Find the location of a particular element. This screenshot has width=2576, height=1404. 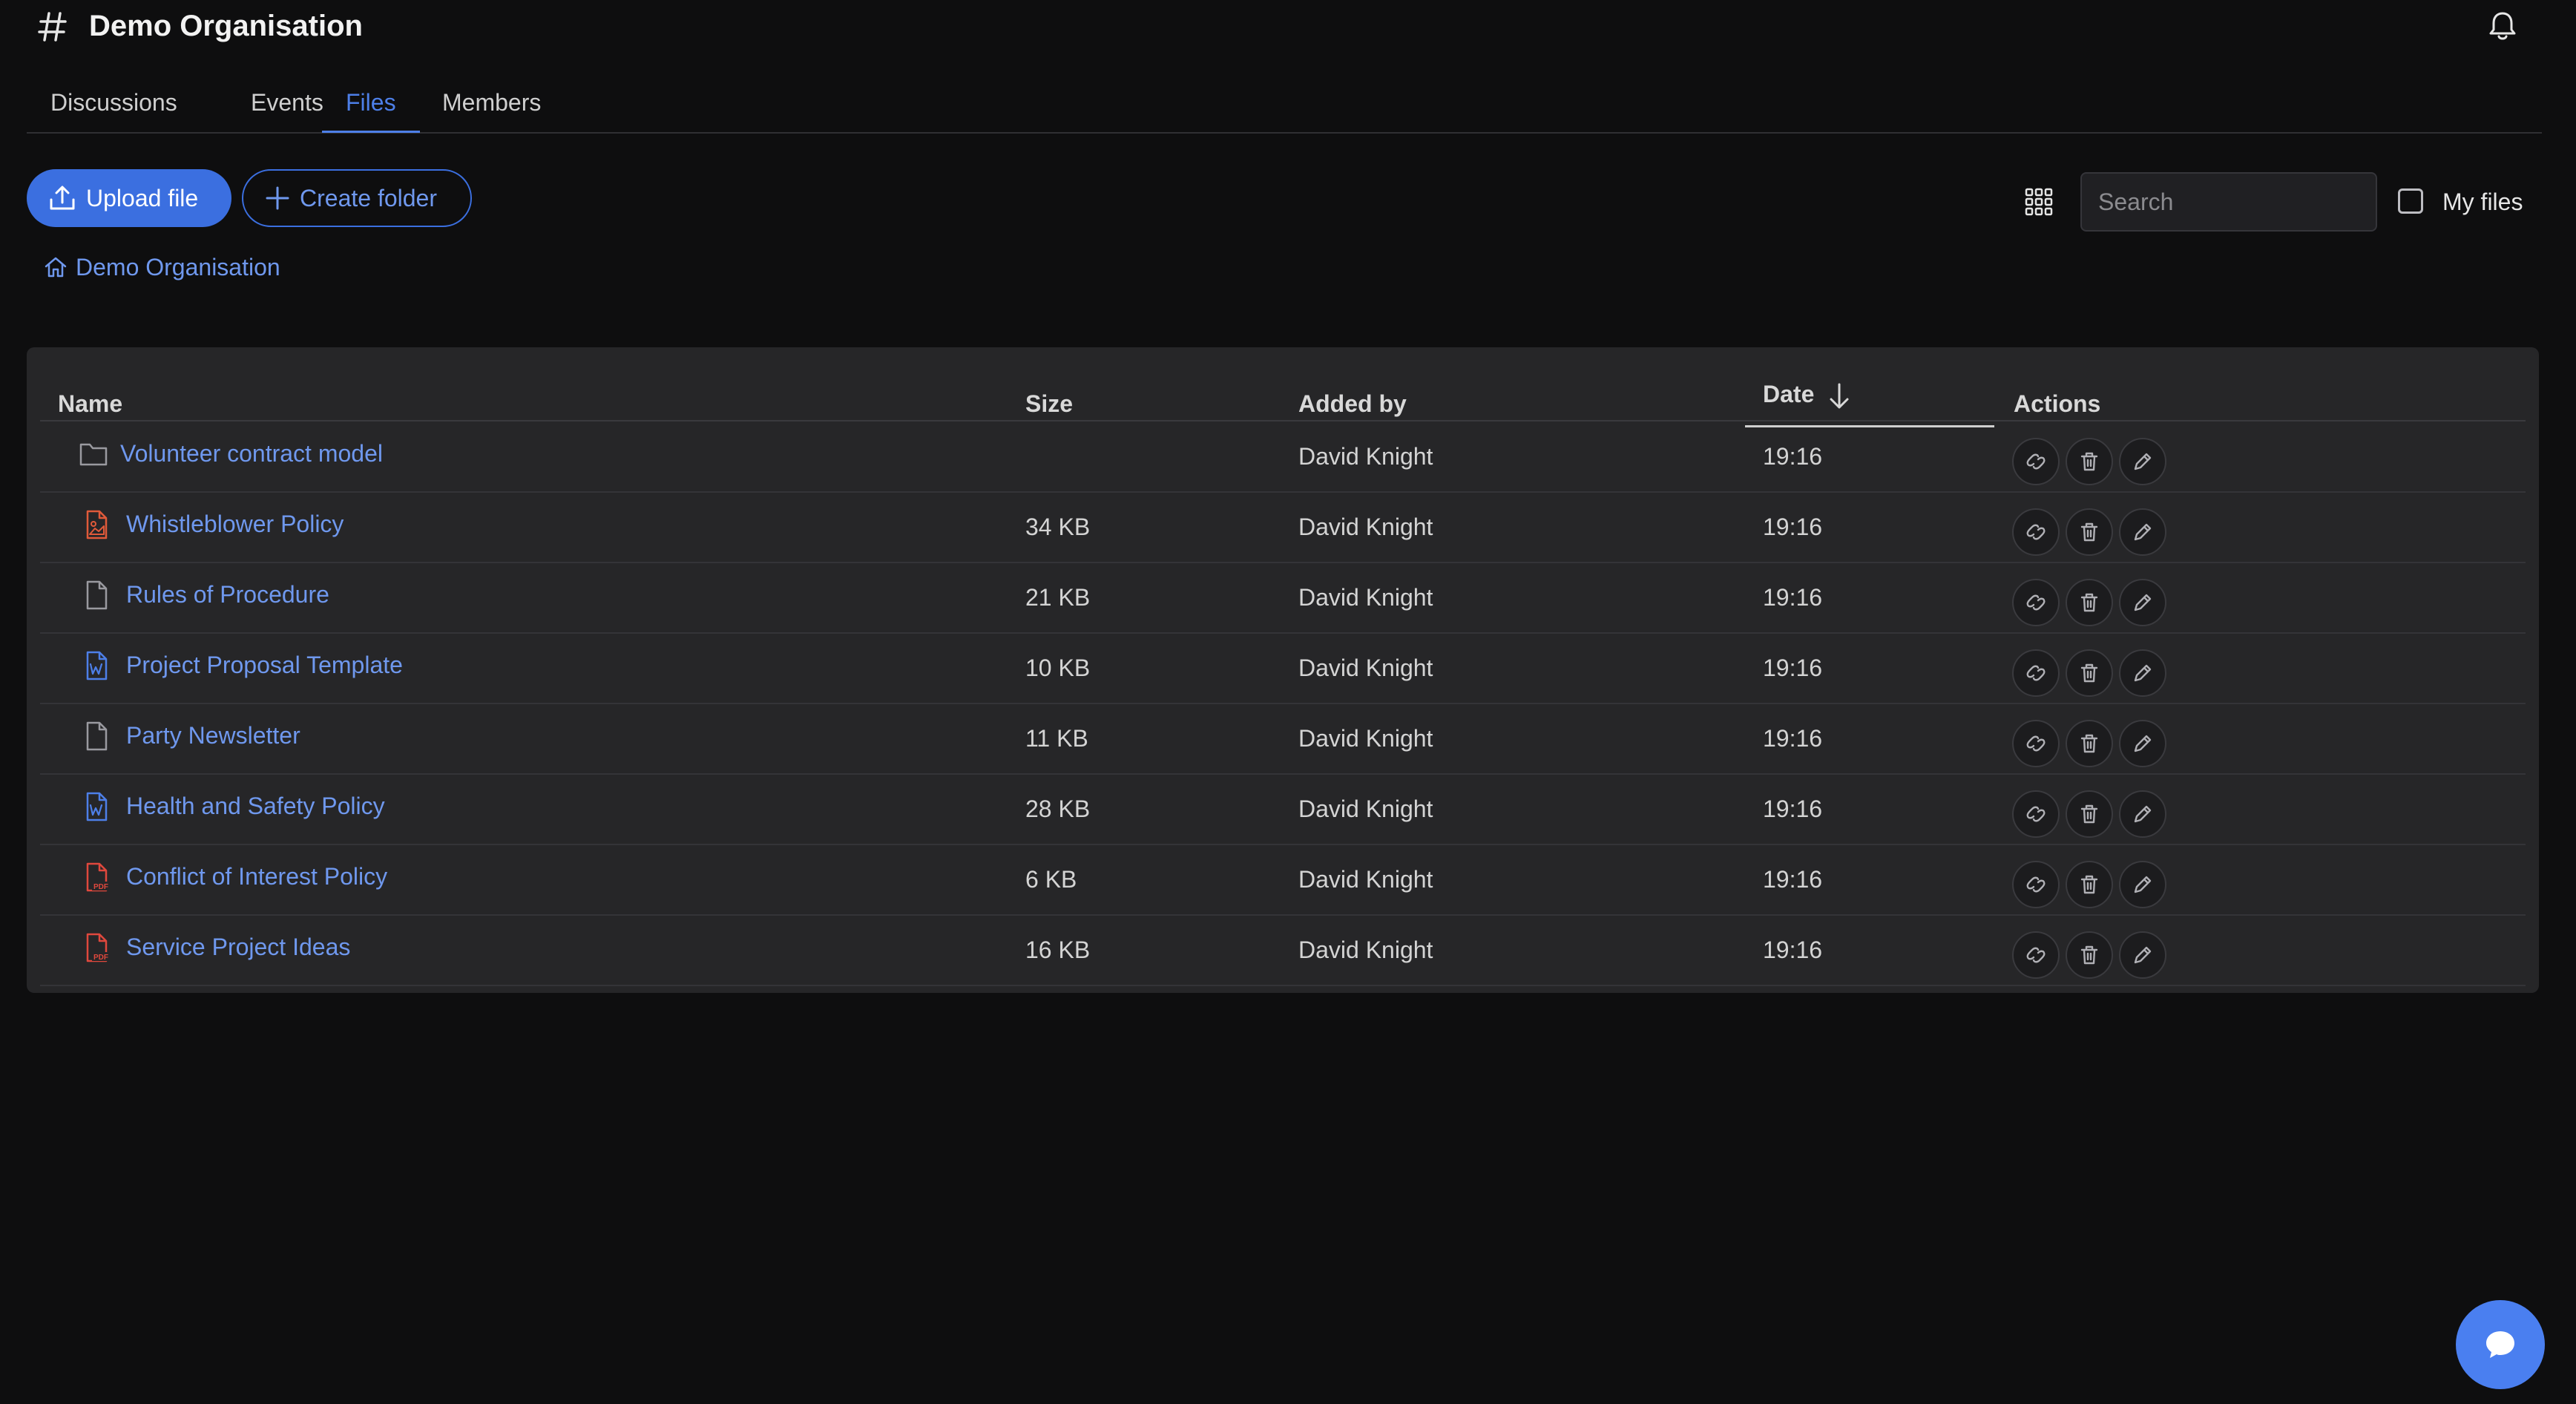

page-header: Demo Organisation is located at coordinates (1288, 26).